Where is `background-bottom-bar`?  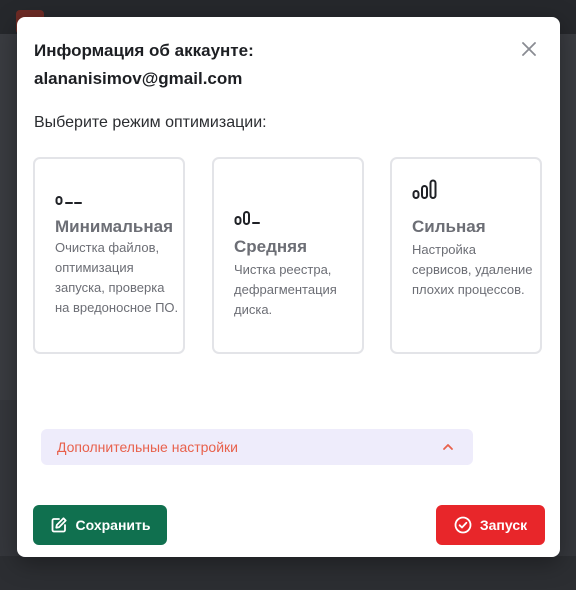
background-bottom-bar is located at coordinates (288, 573).